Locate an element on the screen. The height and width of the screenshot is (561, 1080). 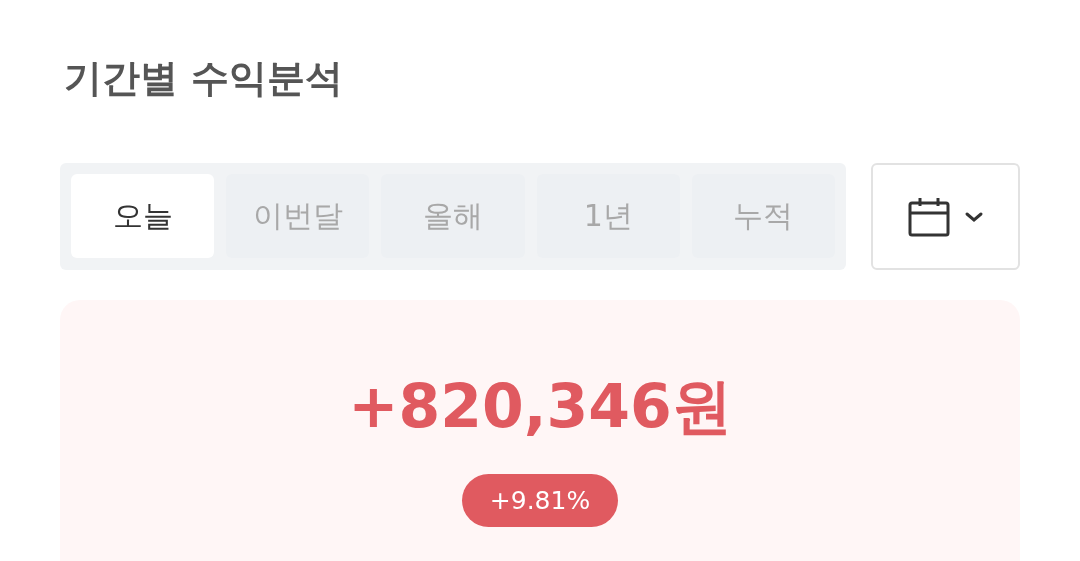
chevron-down-icon is located at coordinates (973, 216).